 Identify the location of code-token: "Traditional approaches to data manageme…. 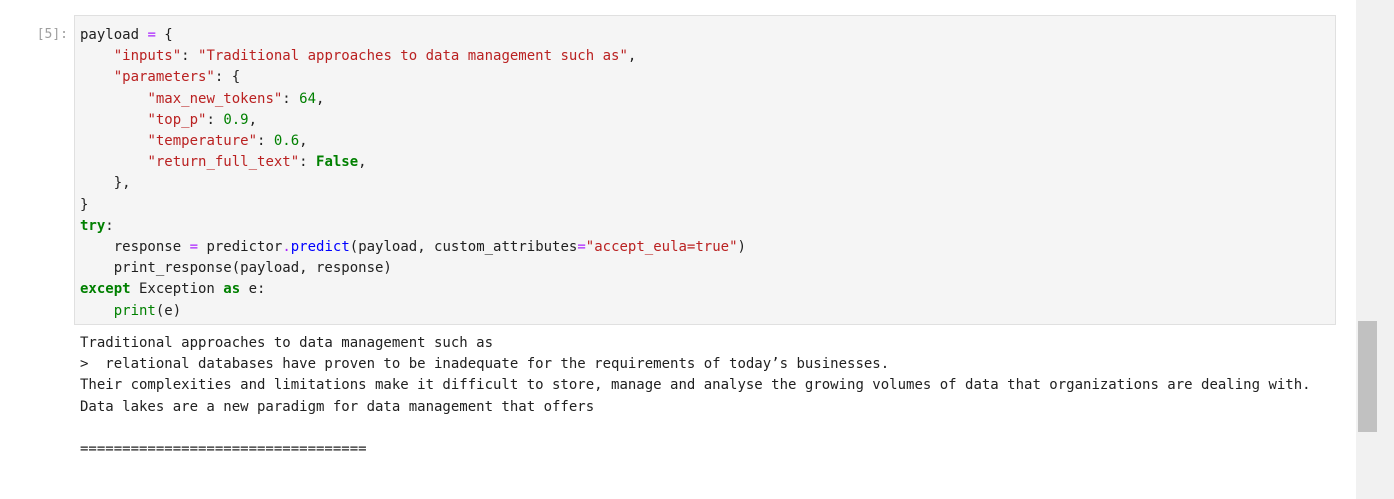
(413, 56).